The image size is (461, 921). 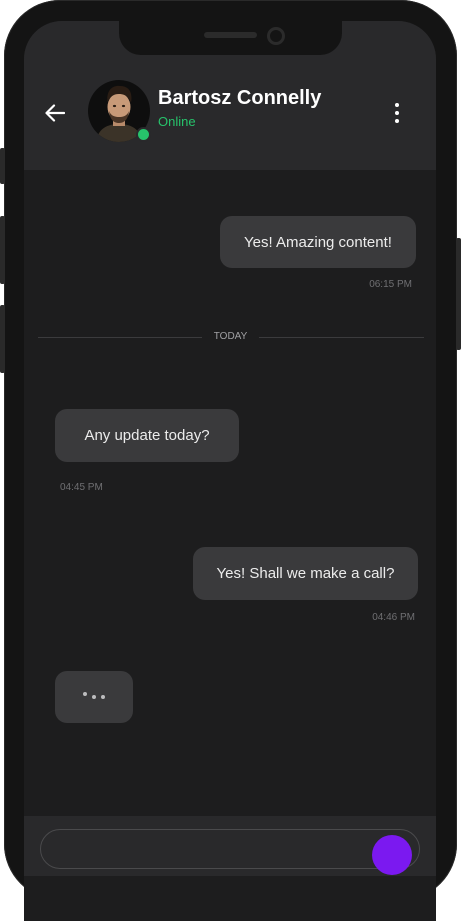 I want to click on message-bubble-outgoing: Yes! Shall we make a call?, so click(x=305, y=573).